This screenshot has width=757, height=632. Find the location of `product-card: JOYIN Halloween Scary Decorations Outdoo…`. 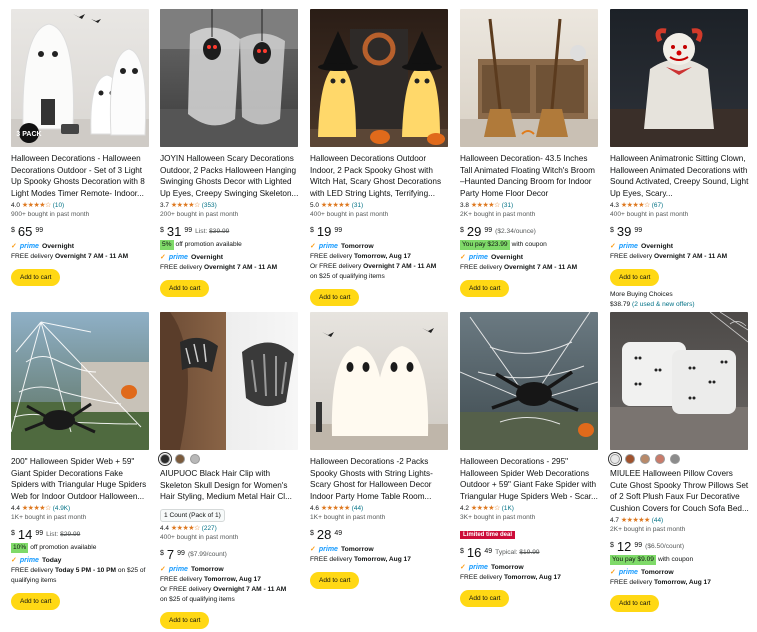

product-card: JOYIN Halloween Scary Decorations Outdoo… is located at coordinates (230, 153).